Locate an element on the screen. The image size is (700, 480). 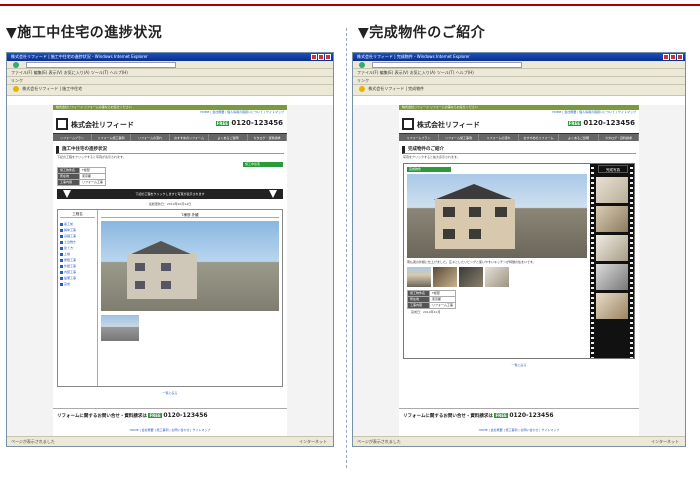
browser-tab: 株式会社リフィード | 完成物件 is located at coordinates (396, 88).